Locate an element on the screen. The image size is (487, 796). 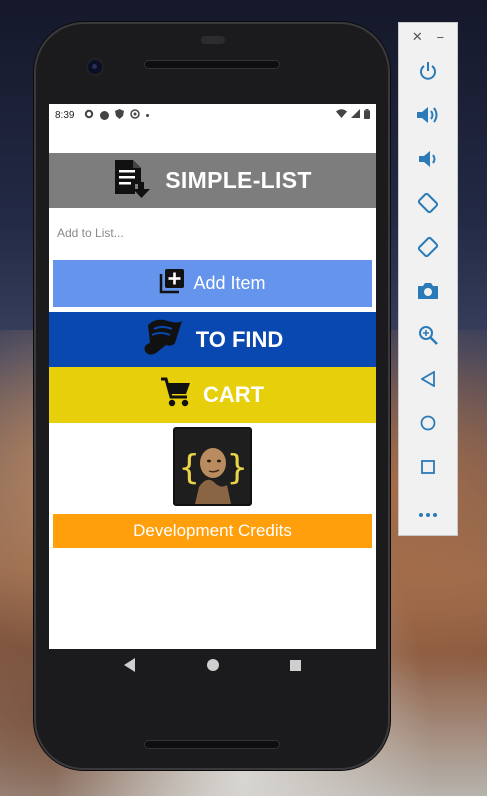
power-button is located at coordinates (428, 73).